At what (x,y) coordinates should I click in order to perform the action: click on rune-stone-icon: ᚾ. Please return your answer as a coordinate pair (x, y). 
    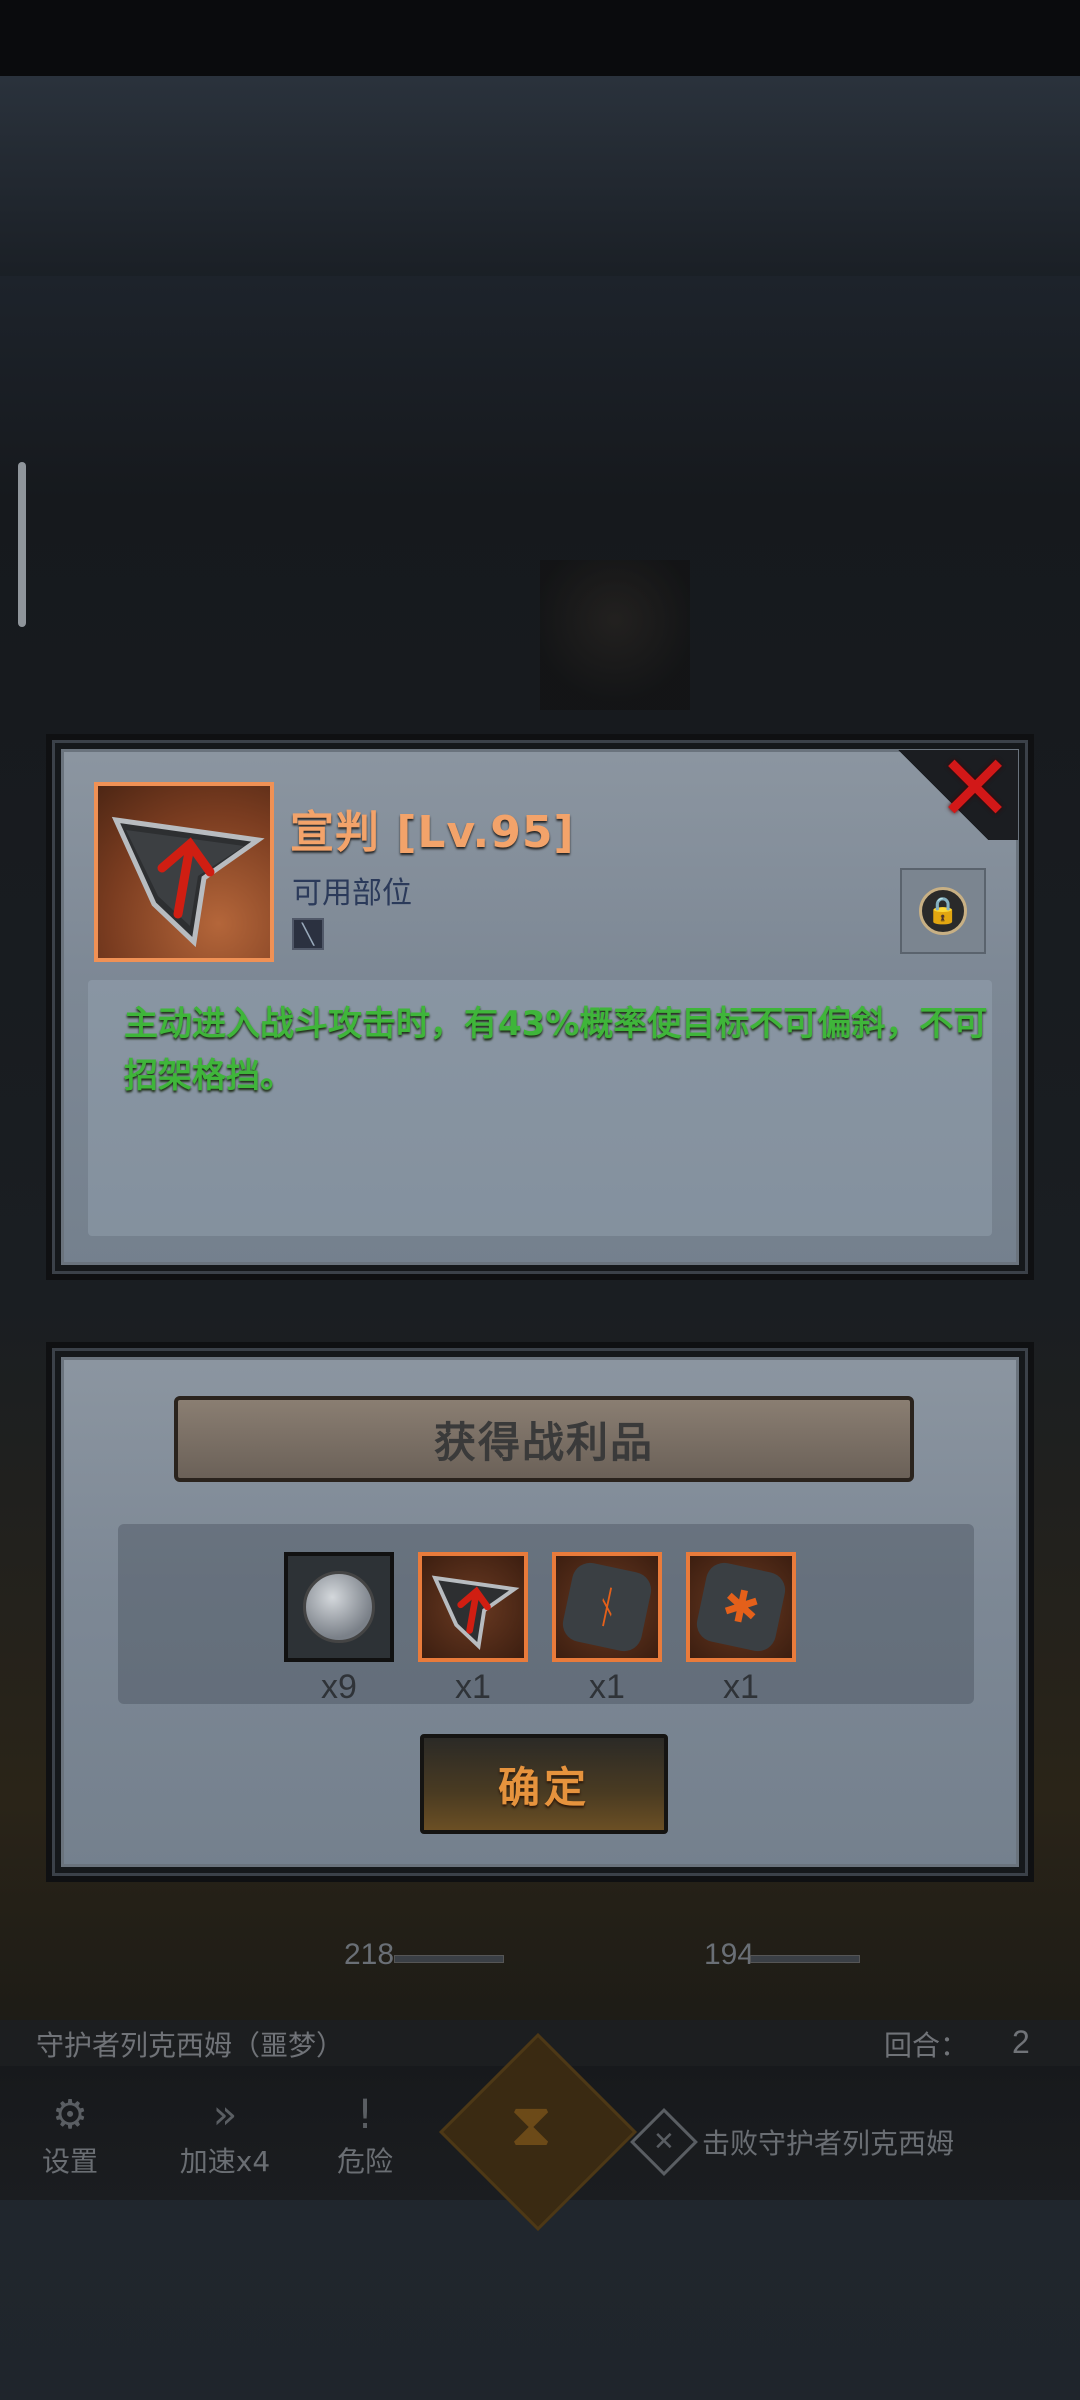
    Looking at the image, I should click on (607, 1607).